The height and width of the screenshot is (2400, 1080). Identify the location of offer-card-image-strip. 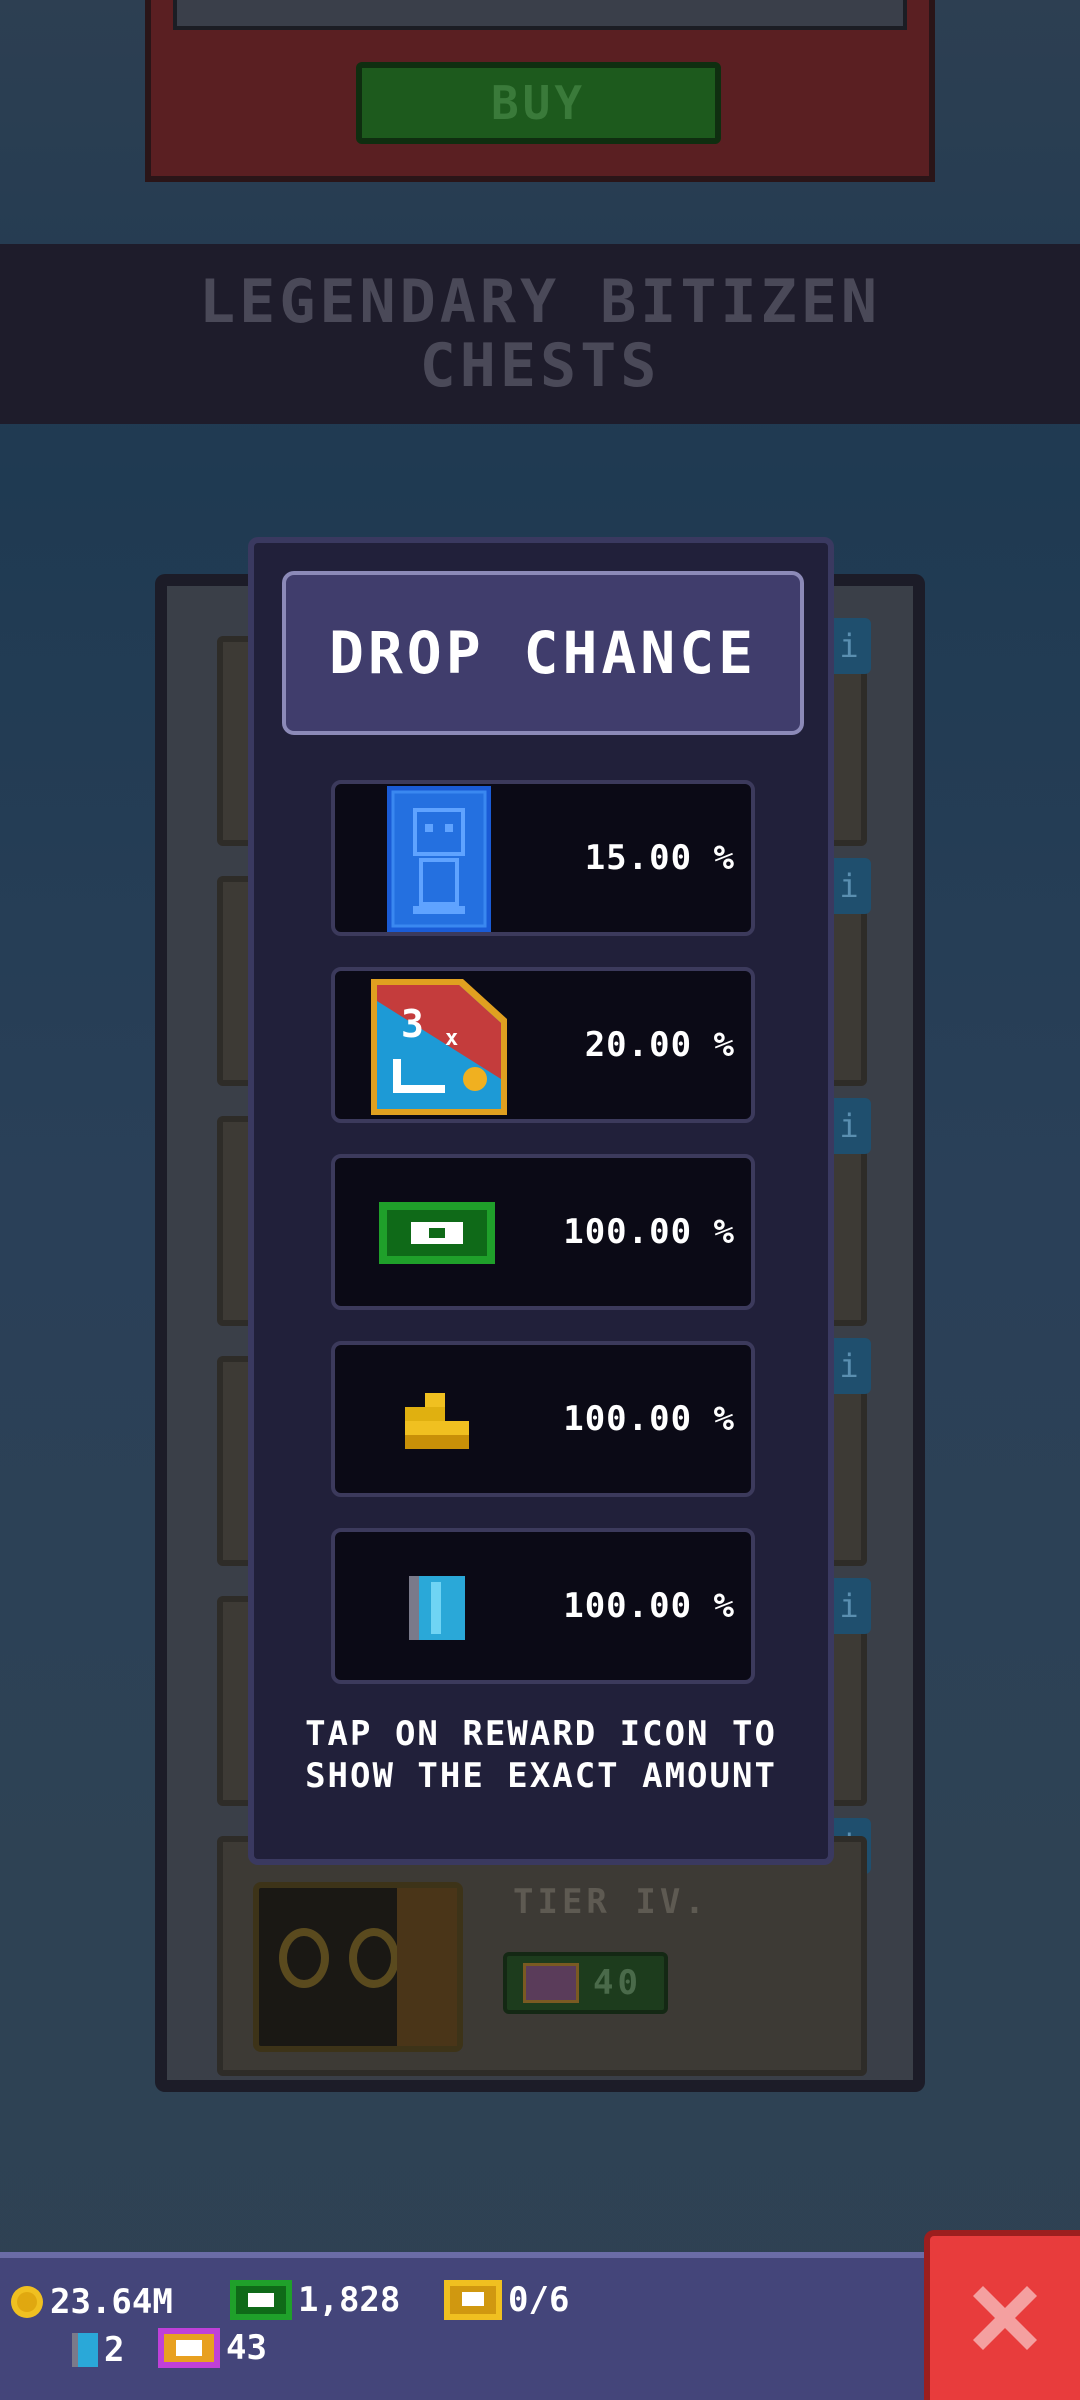
(540, 15).